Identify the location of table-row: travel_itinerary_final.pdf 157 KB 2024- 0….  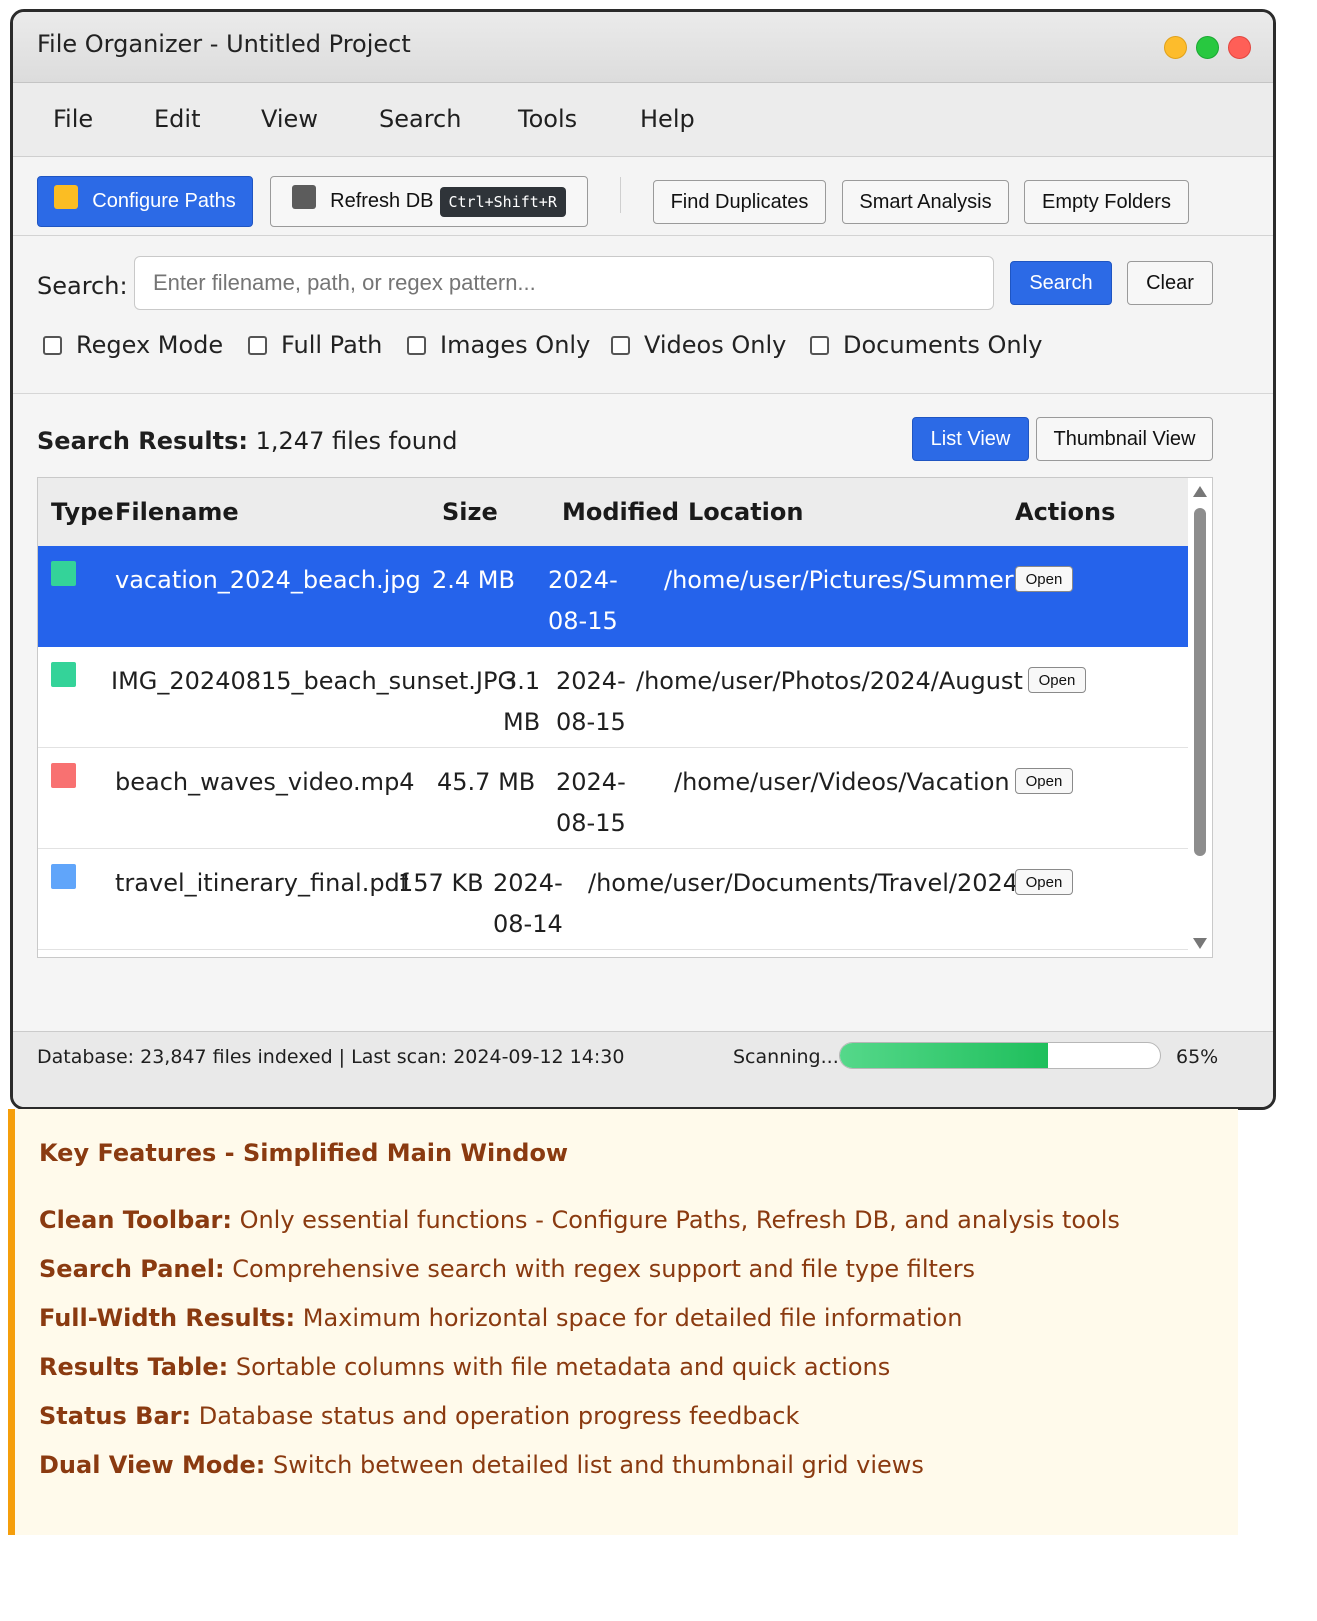
(613, 899).